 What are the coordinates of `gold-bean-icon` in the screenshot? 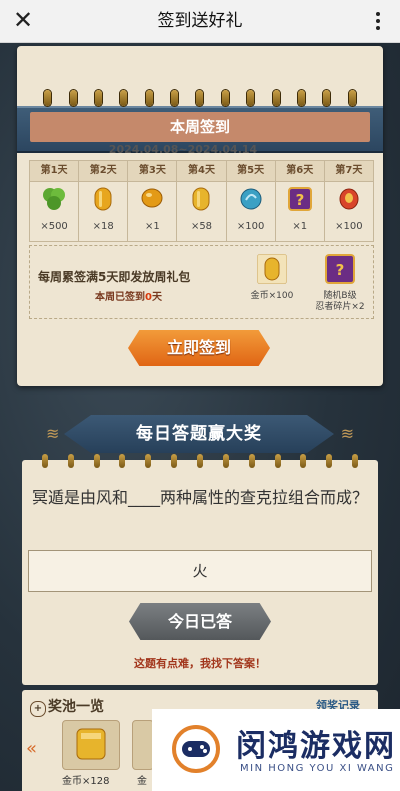 It's located at (152, 198).